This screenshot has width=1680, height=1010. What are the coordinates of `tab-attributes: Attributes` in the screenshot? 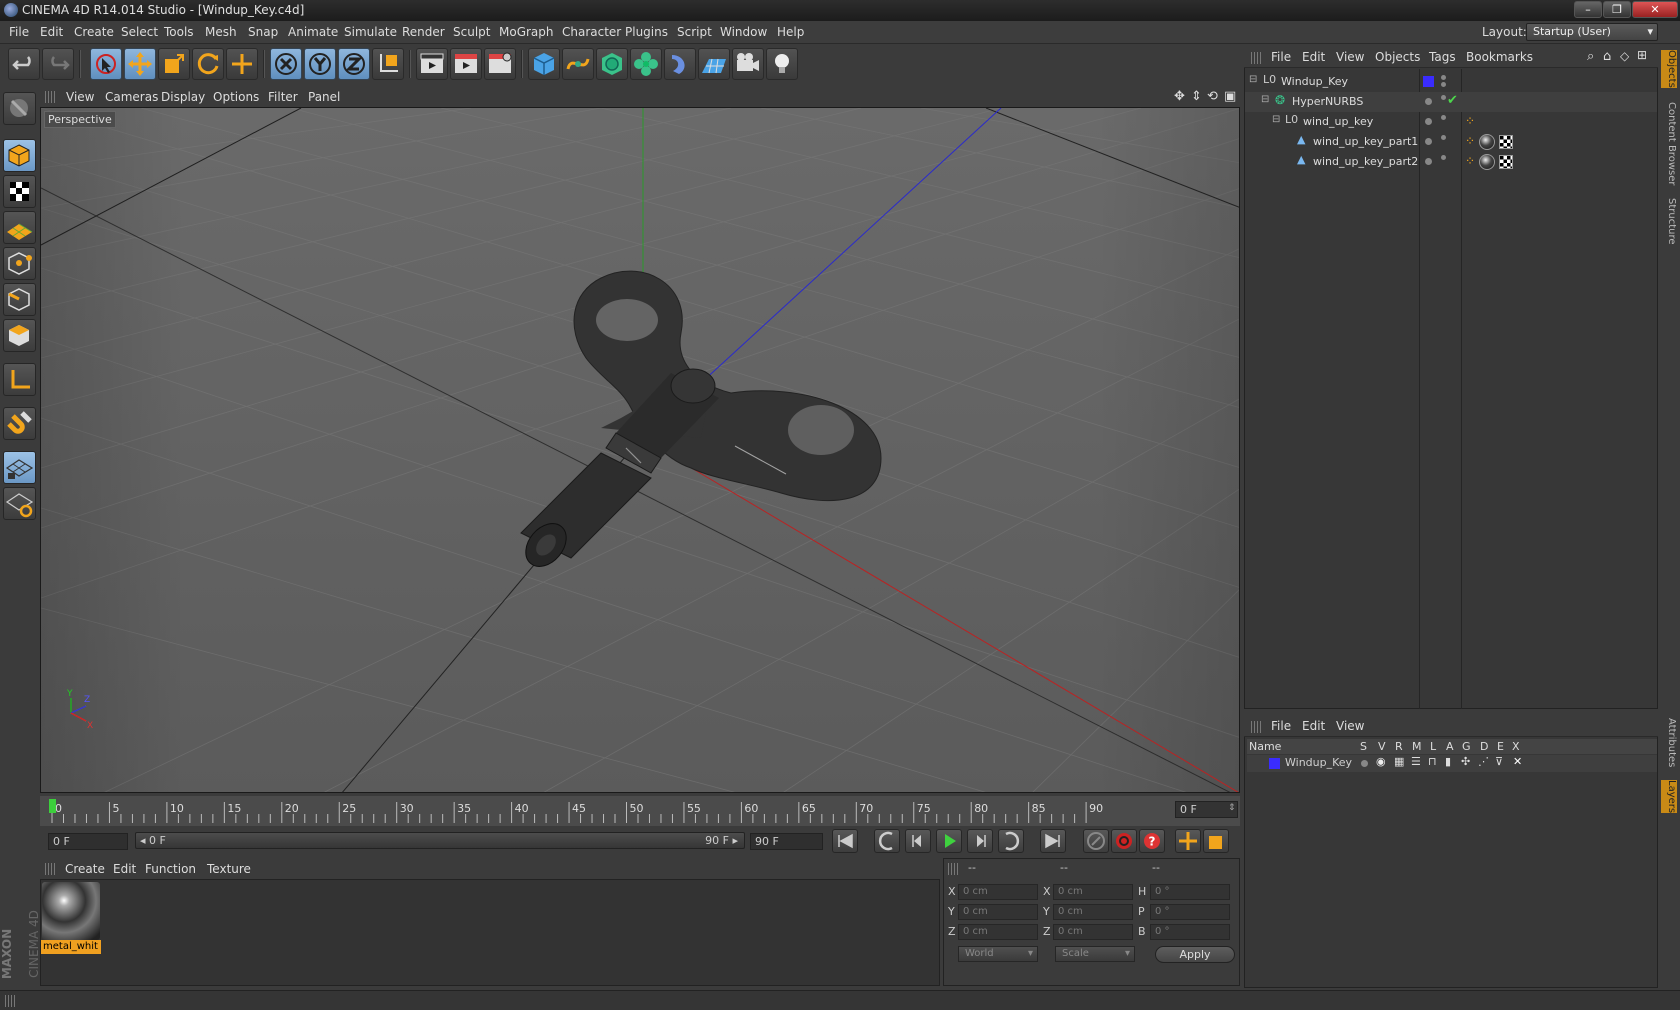 It's located at (1669, 742).